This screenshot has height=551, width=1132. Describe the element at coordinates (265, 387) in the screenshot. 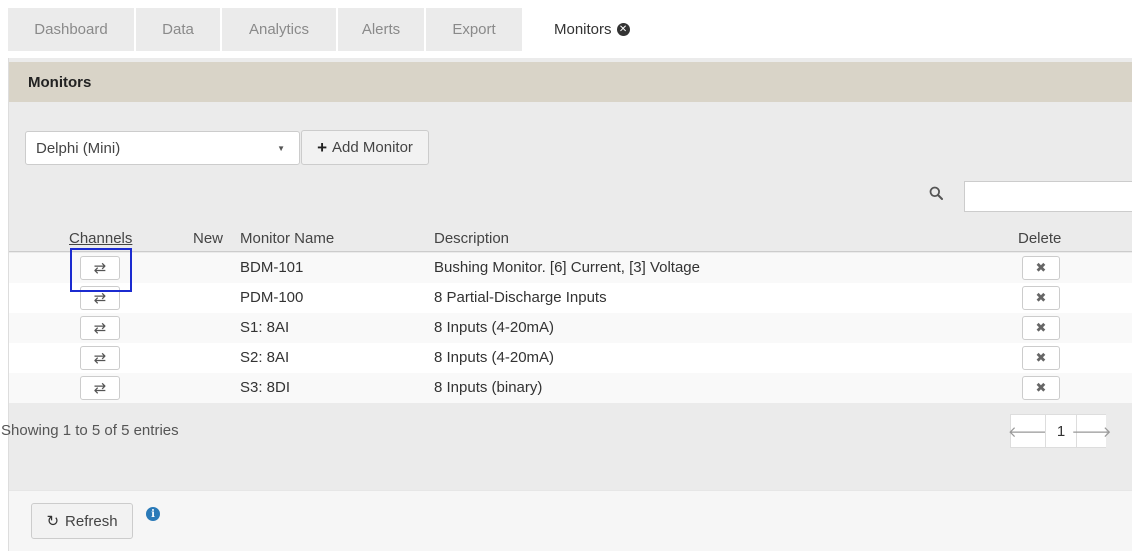

I see `monitor-name: S3: 8DI` at that location.